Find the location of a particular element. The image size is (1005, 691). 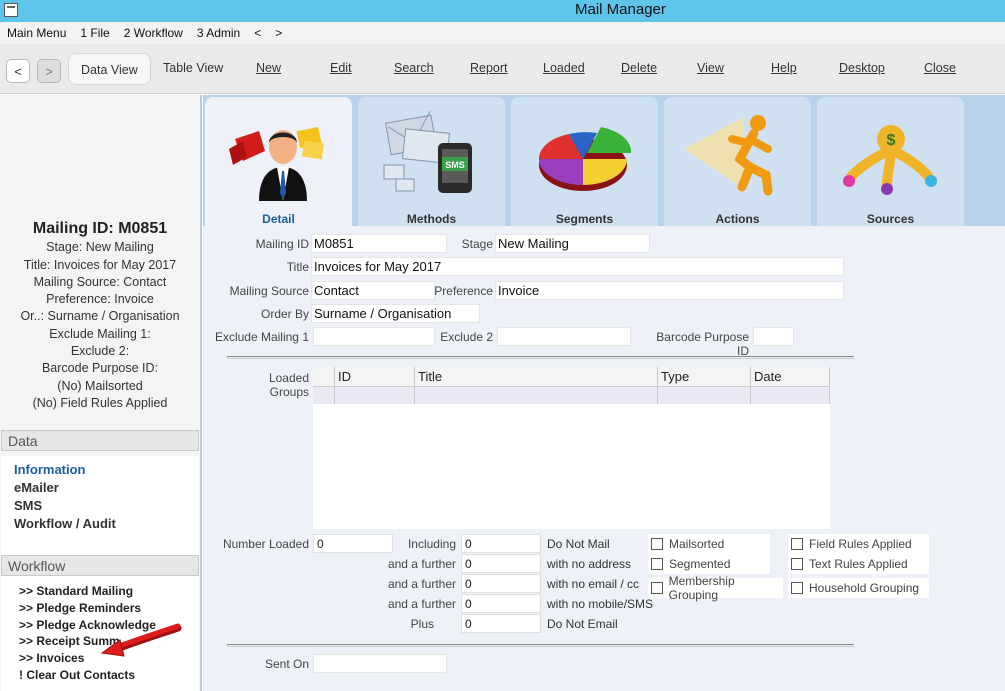

mailing-source-field: Contact is located at coordinates (373, 290).